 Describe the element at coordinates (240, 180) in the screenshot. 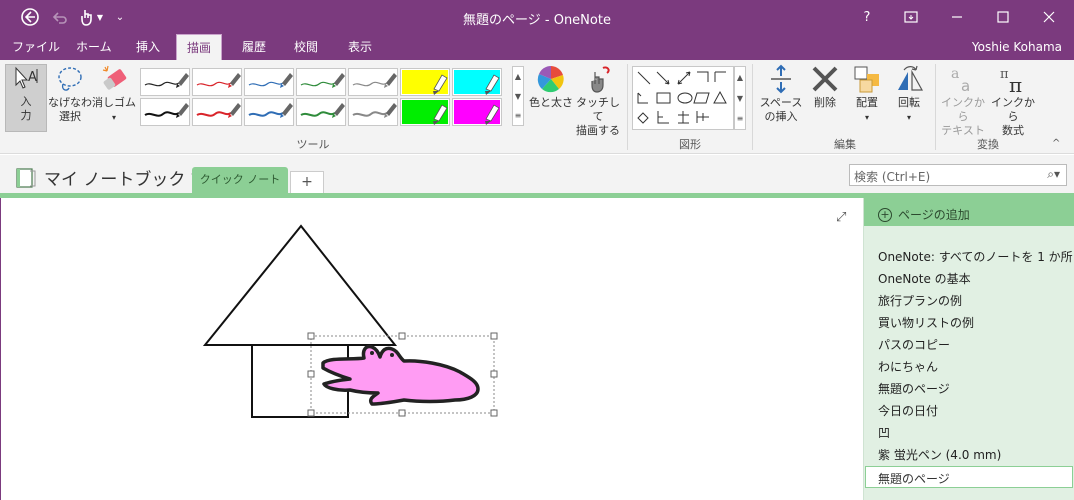

I see `section-tab-quick-notes: クイック ノート` at that location.